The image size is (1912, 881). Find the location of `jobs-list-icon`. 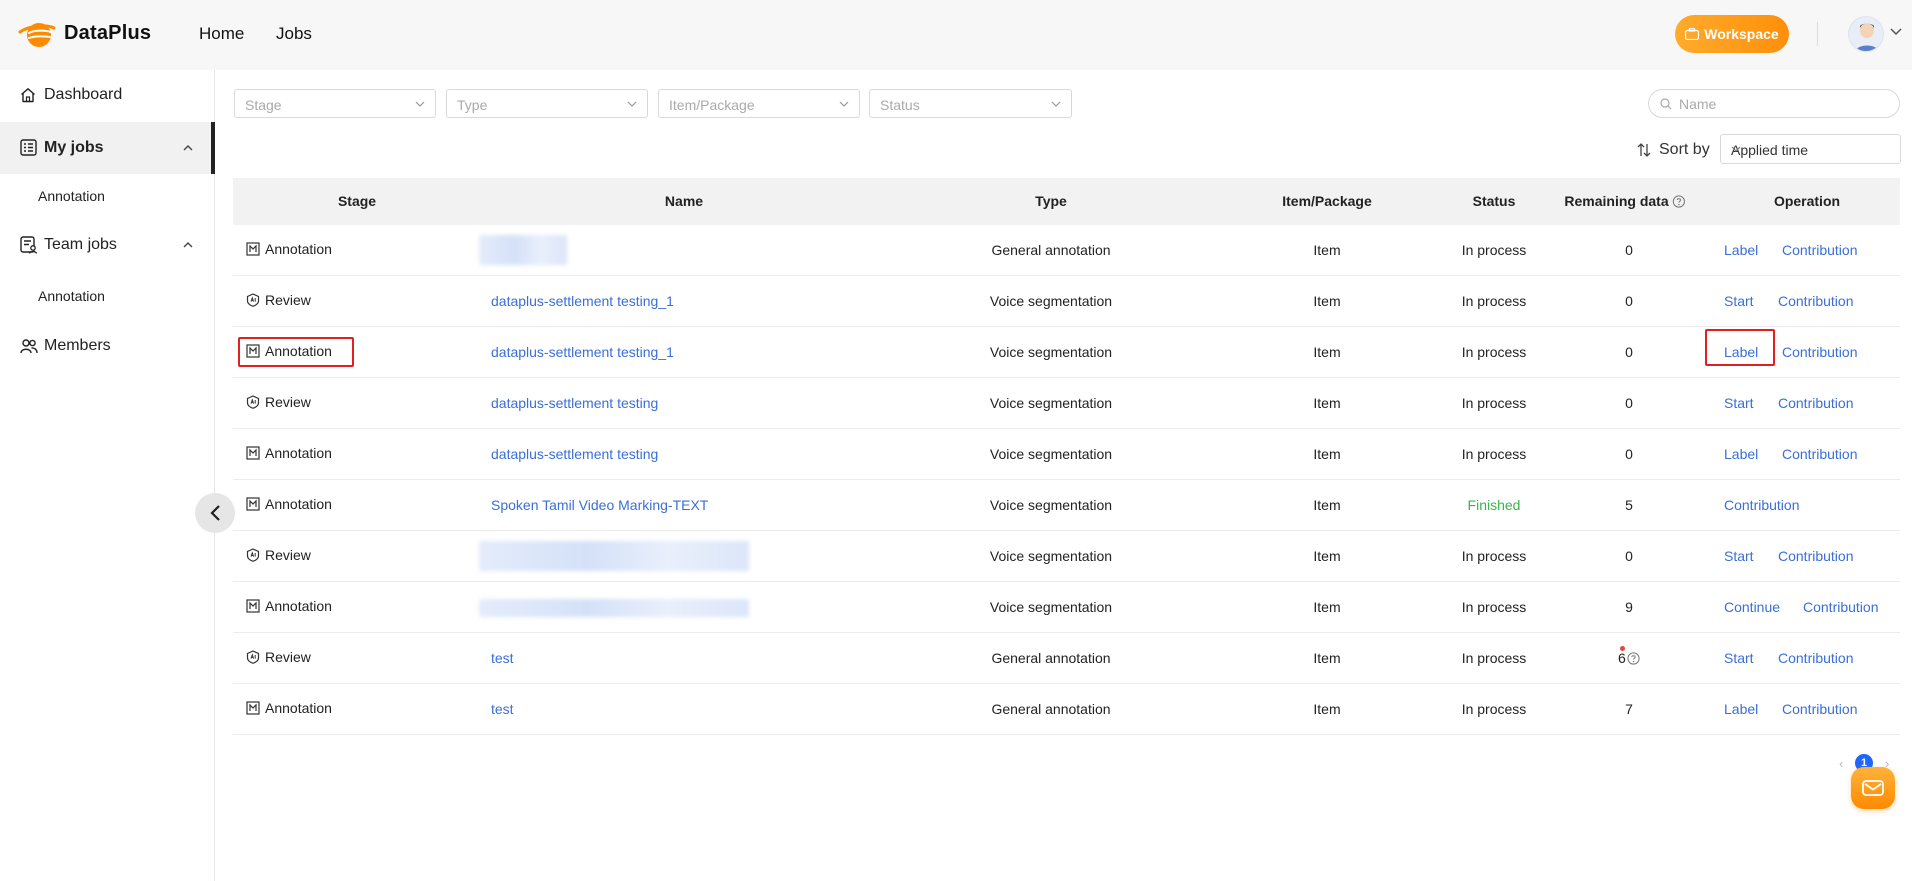

jobs-list-icon is located at coordinates (28, 147).